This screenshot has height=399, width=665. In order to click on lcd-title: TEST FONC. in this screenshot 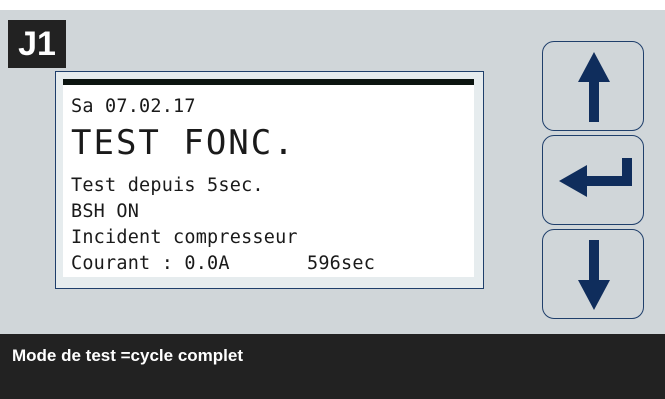, I will do `click(183, 143)`.